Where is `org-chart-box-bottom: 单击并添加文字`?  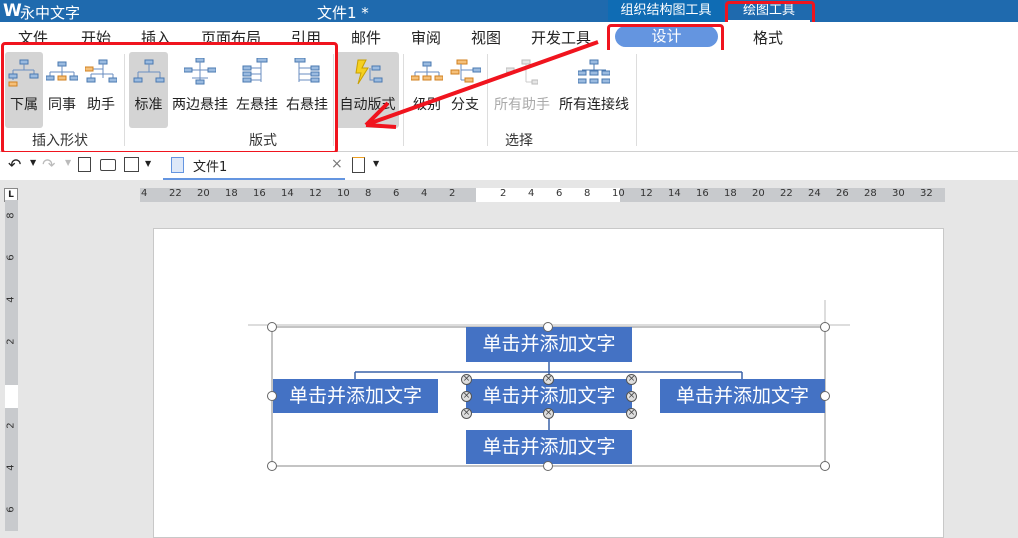
org-chart-box-bottom: 单击并添加文字 is located at coordinates (549, 447).